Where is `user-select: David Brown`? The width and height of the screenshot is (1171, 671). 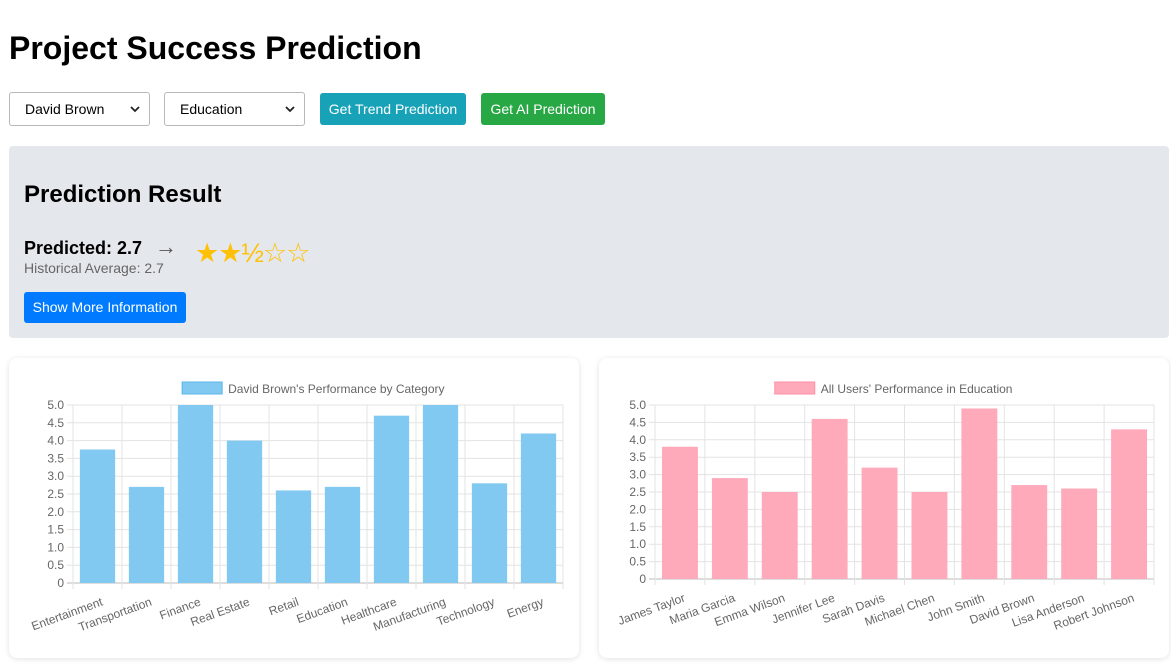 user-select: David Brown is located at coordinates (79, 109).